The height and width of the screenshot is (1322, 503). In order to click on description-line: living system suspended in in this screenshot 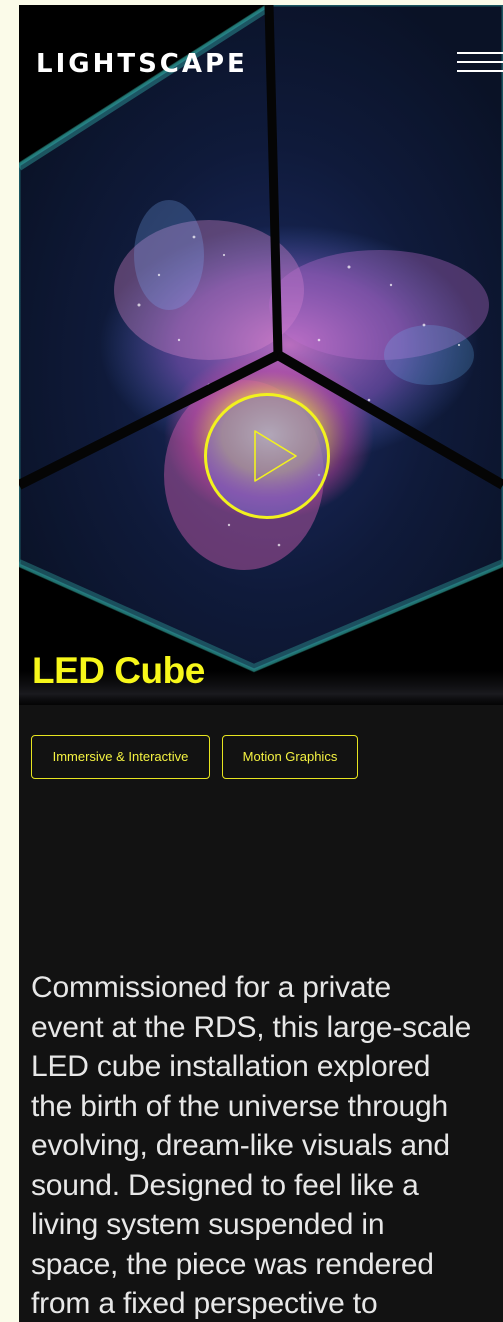, I will do `click(208, 1224)`.